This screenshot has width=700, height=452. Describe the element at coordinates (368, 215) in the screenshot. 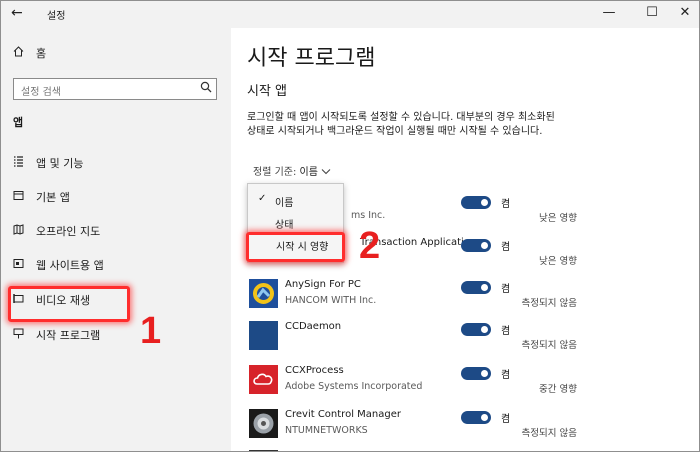

I see `app-publisher: ms Inc.` at that location.